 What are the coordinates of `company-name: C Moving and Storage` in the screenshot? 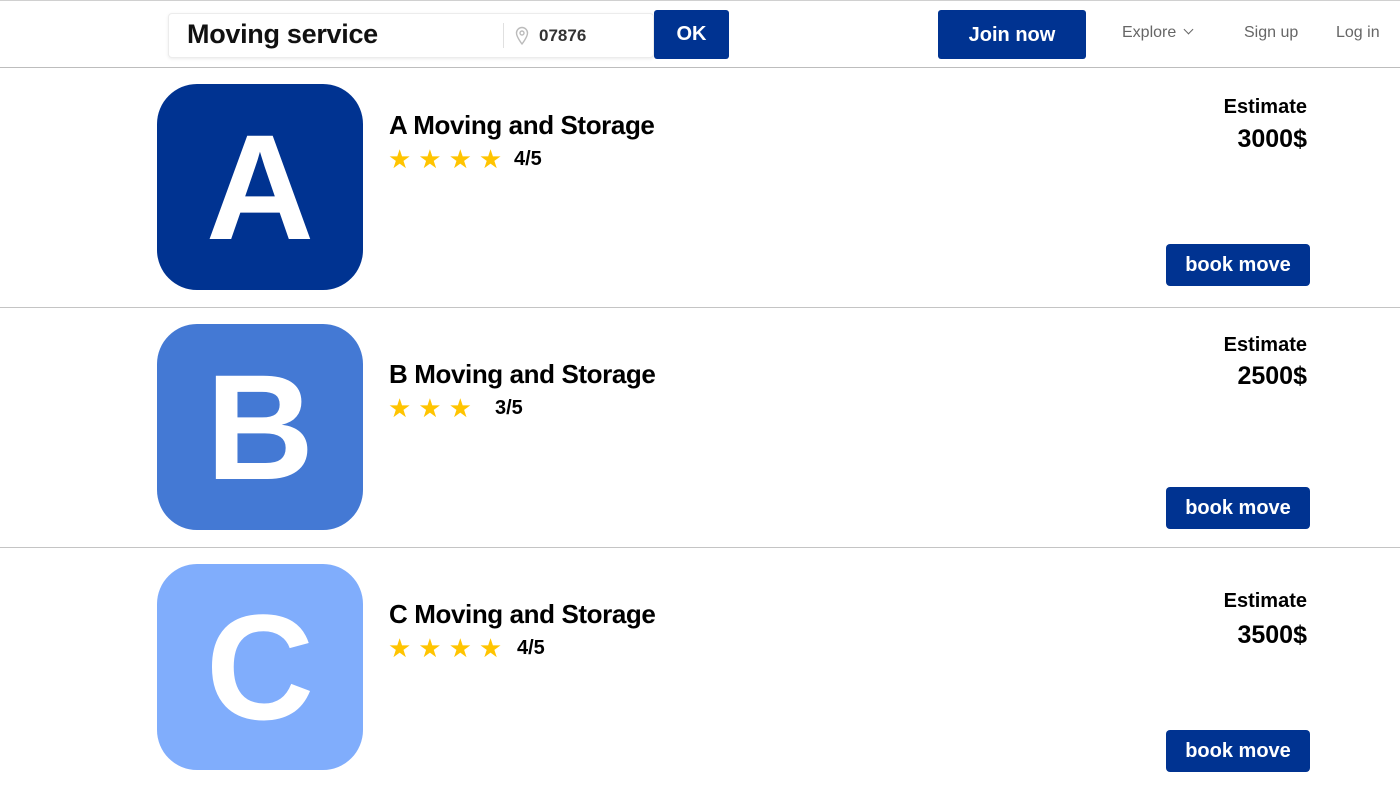 It's located at (522, 614).